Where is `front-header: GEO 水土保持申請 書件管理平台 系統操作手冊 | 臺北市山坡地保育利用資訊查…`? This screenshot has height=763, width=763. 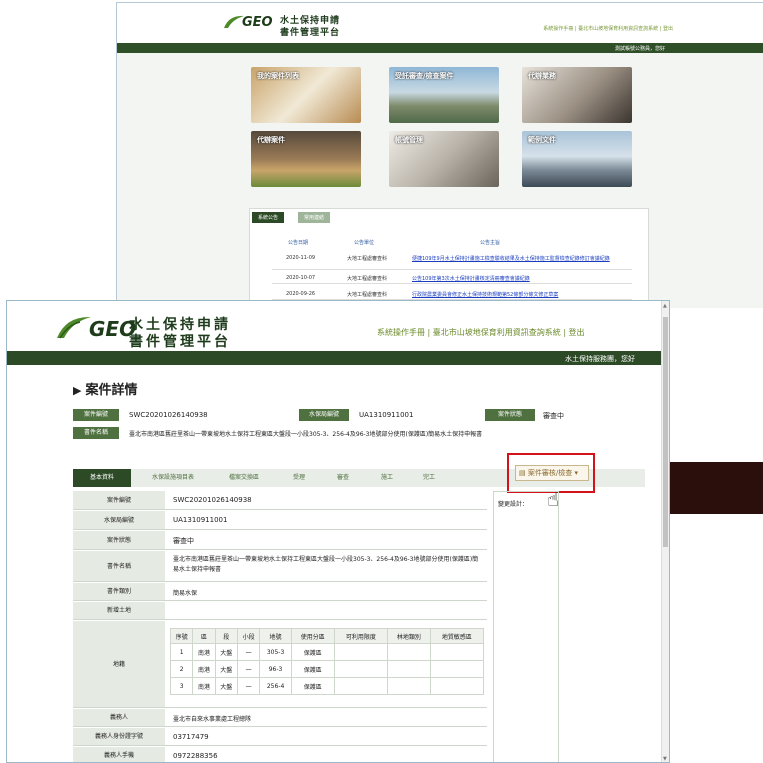 front-header: GEO 水土保持申請 書件管理平台 系統操作手冊 | 臺北市山坡地保育利用資訊查… is located at coordinates (338, 326).